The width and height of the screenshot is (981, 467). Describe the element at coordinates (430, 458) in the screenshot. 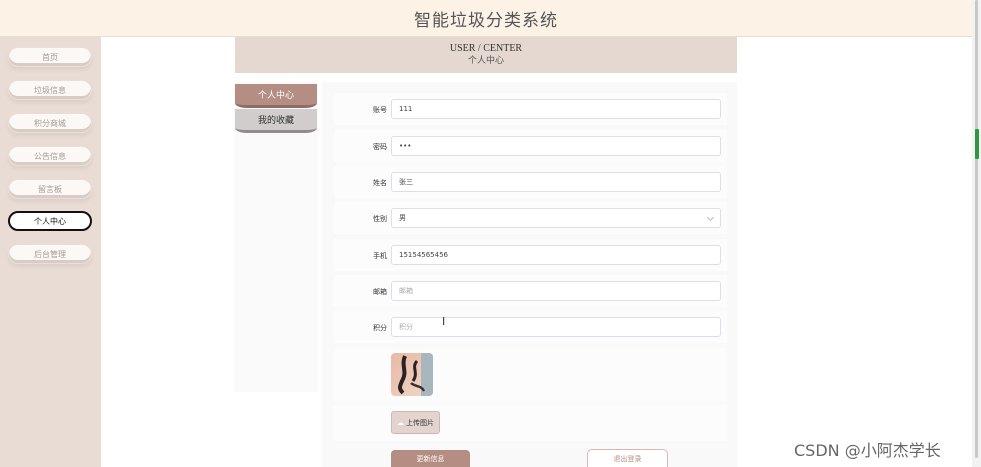

I see `update-info-button: 更新信息` at that location.